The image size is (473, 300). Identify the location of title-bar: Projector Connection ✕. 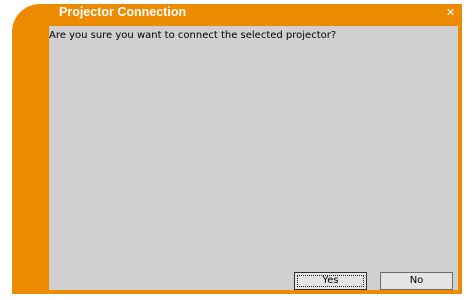
(237, 12).